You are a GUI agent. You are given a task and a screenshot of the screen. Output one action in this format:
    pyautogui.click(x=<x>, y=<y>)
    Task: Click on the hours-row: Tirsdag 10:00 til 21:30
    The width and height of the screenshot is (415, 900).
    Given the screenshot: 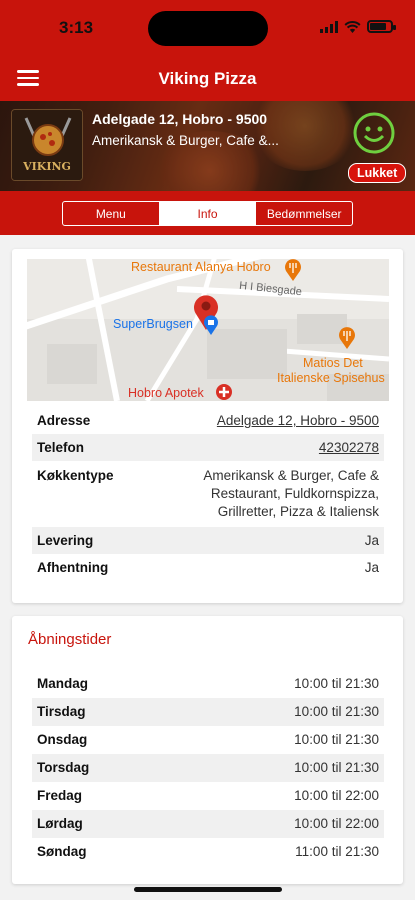 What is the action you would take?
    pyautogui.click(x=208, y=712)
    